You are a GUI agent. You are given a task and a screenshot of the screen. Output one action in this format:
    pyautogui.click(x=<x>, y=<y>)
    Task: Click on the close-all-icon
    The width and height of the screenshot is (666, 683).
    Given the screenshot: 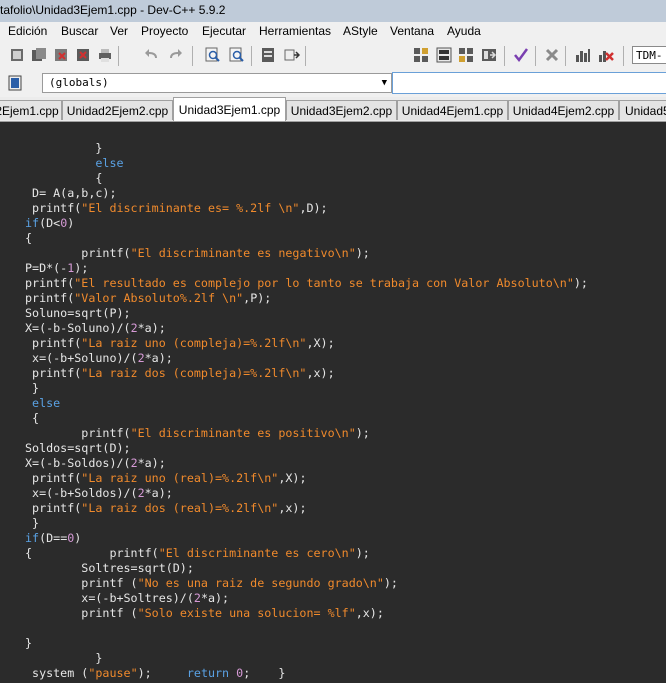 What is the action you would take?
    pyautogui.click(x=83, y=55)
    